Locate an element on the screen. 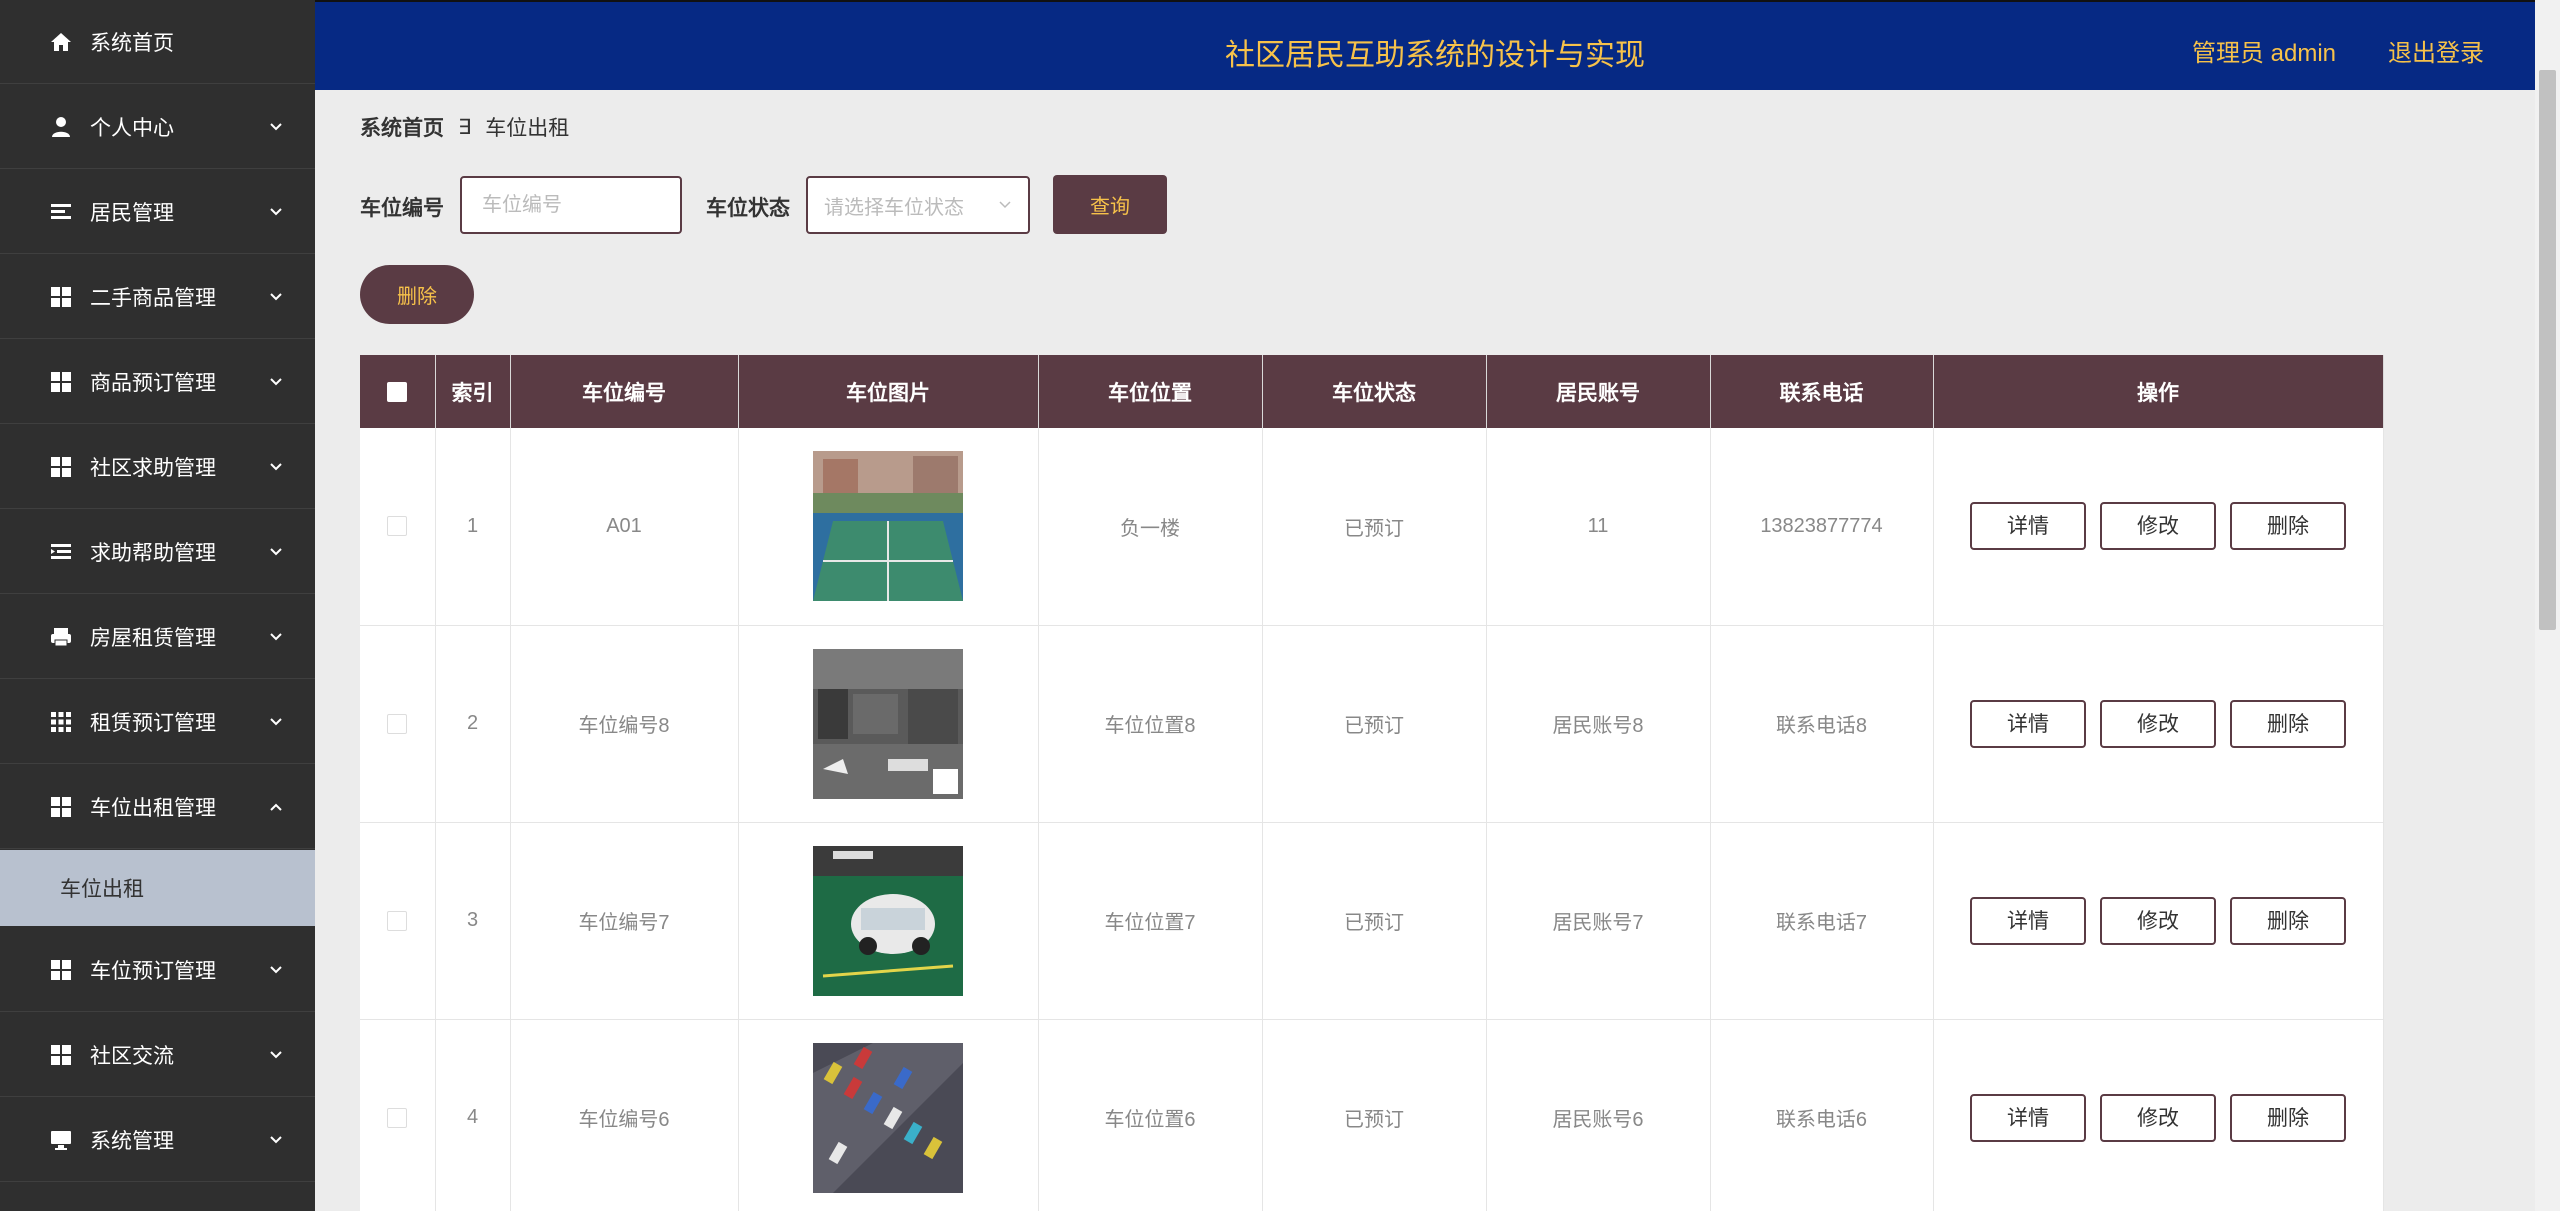  list-icon is located at coordinates (61, 212).